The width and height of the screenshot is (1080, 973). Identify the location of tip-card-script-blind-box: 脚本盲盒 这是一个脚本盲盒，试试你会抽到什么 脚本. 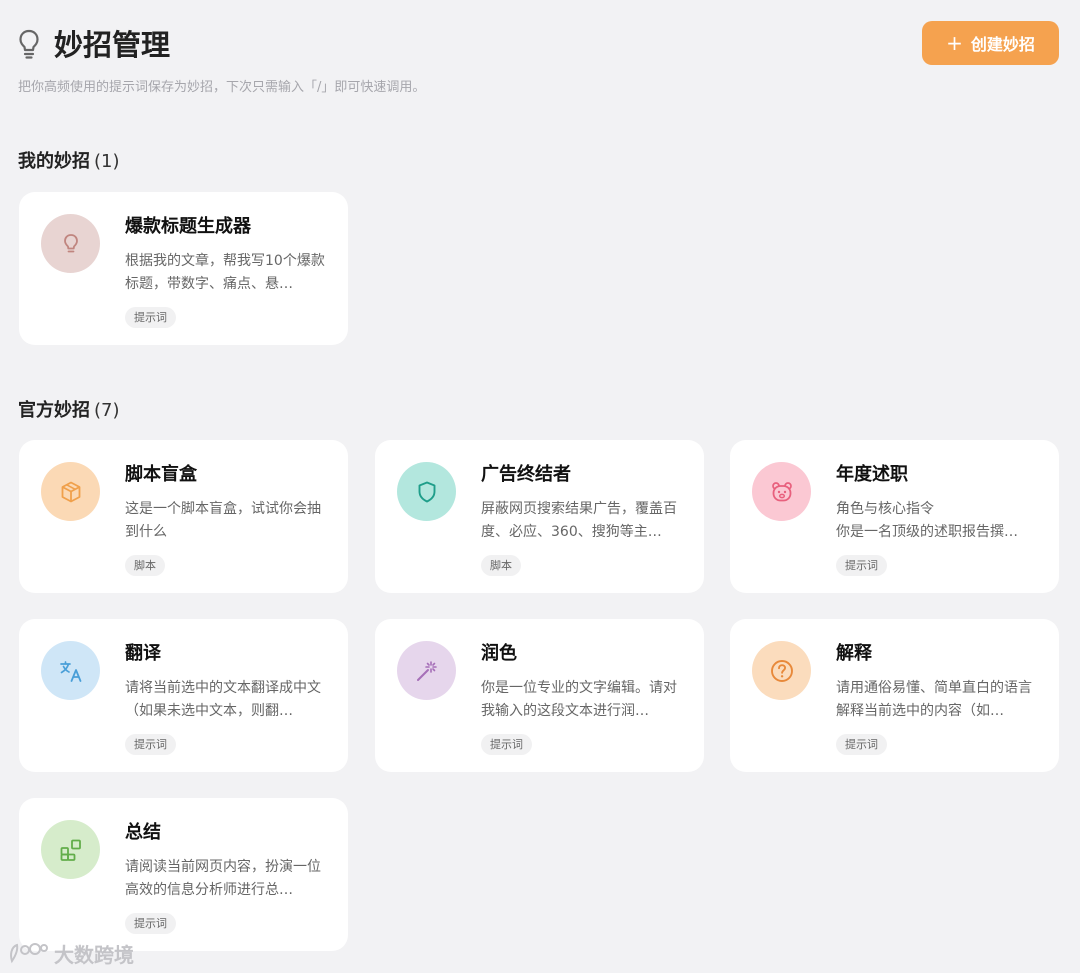
(183, 516).